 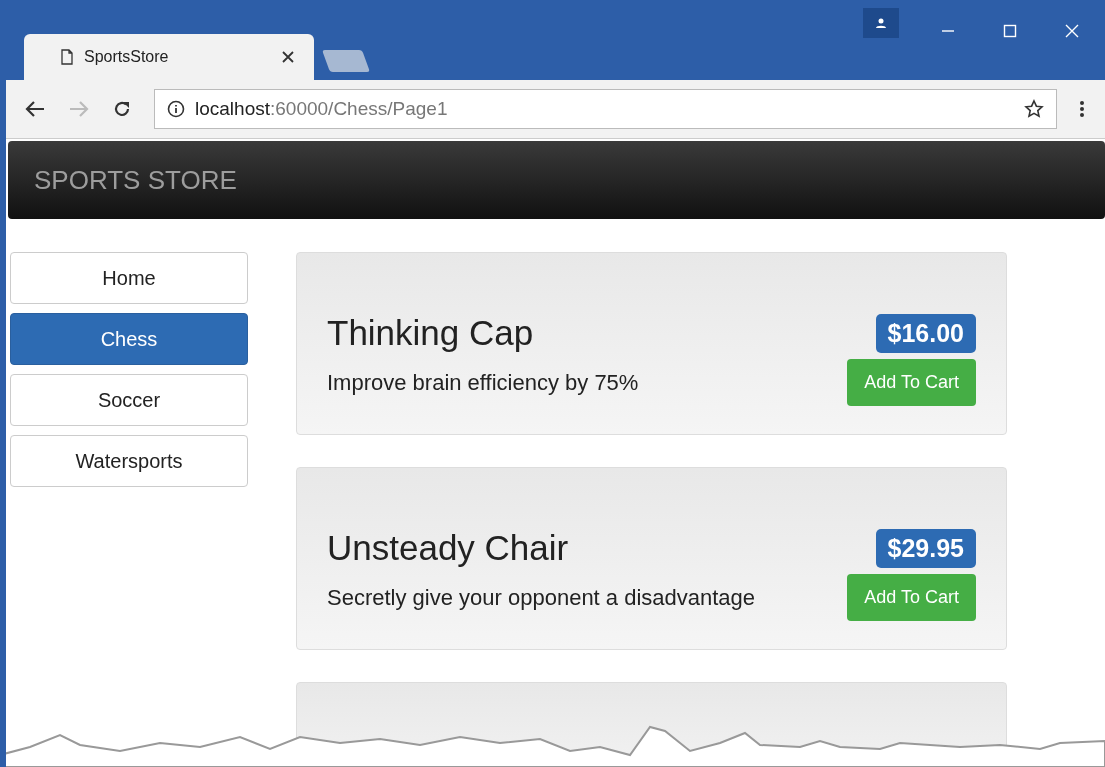 I want to click on product-name: Thinking Cap, so click(x=430, y=333).